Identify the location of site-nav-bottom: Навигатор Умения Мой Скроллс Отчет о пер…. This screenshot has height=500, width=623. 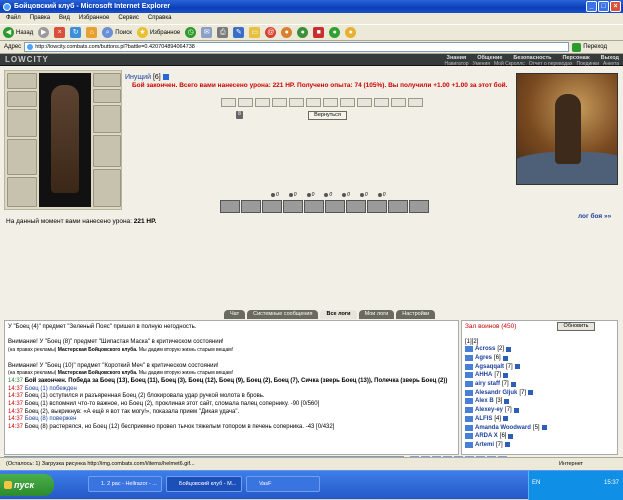
(531, 64).